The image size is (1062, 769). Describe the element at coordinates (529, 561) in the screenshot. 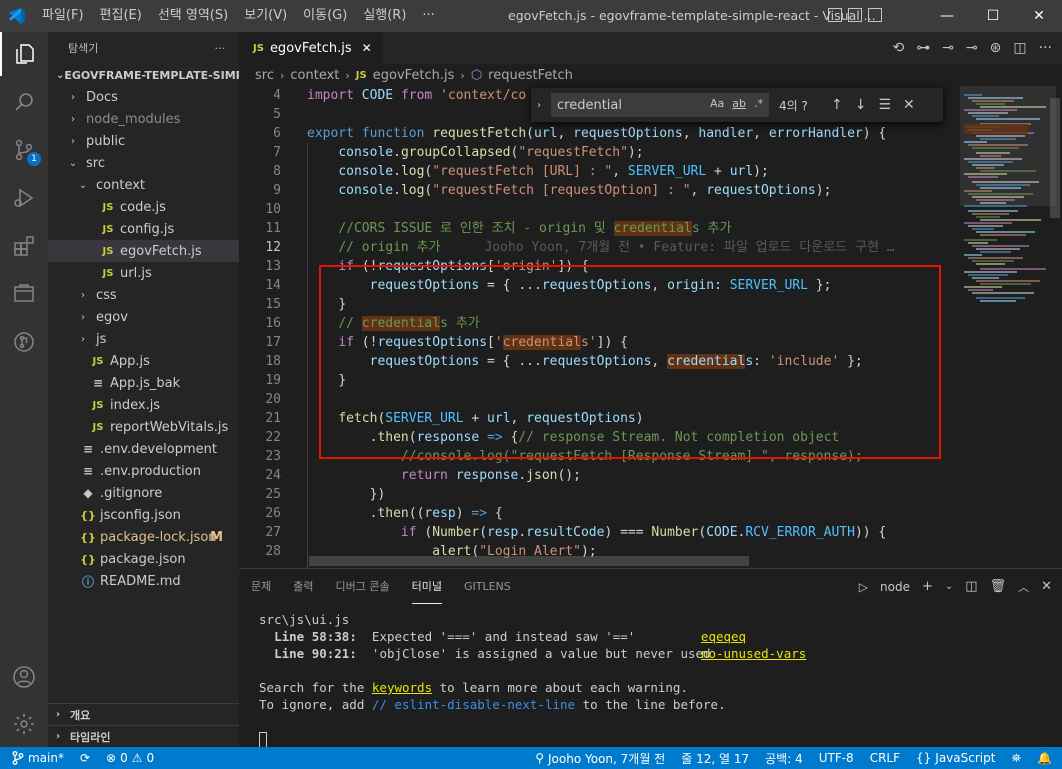

I see `horizontal-scrollbar` at that location.